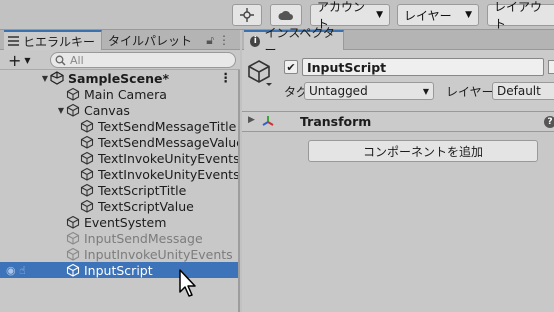 Image resolution: width=554 pixels, height=312 pixels. What do you see at coordinates (168, 142) in the screenshot?
I see `tree-item-label: TextSendMessageValue` at bounding box center [168, 142].